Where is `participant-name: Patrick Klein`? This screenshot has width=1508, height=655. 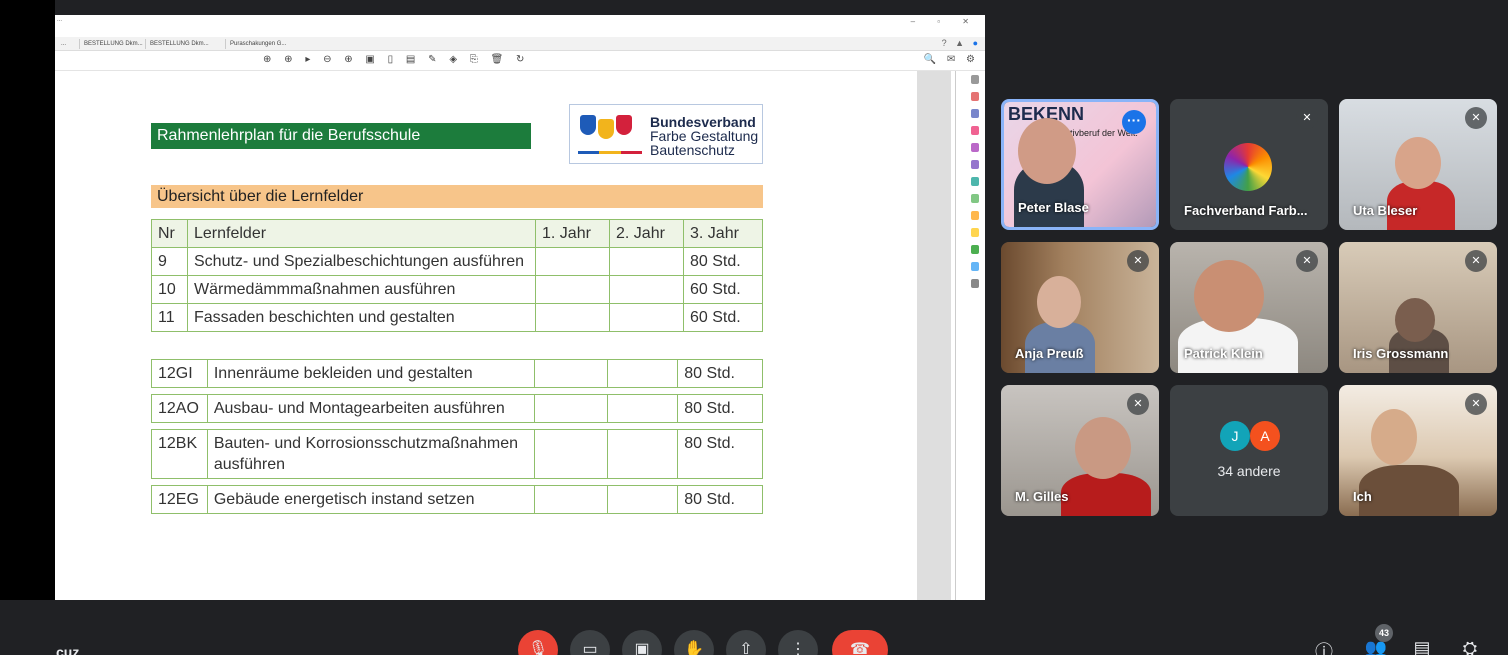
participant-name: Patrick Klein is located at coordinates (1223, 353).